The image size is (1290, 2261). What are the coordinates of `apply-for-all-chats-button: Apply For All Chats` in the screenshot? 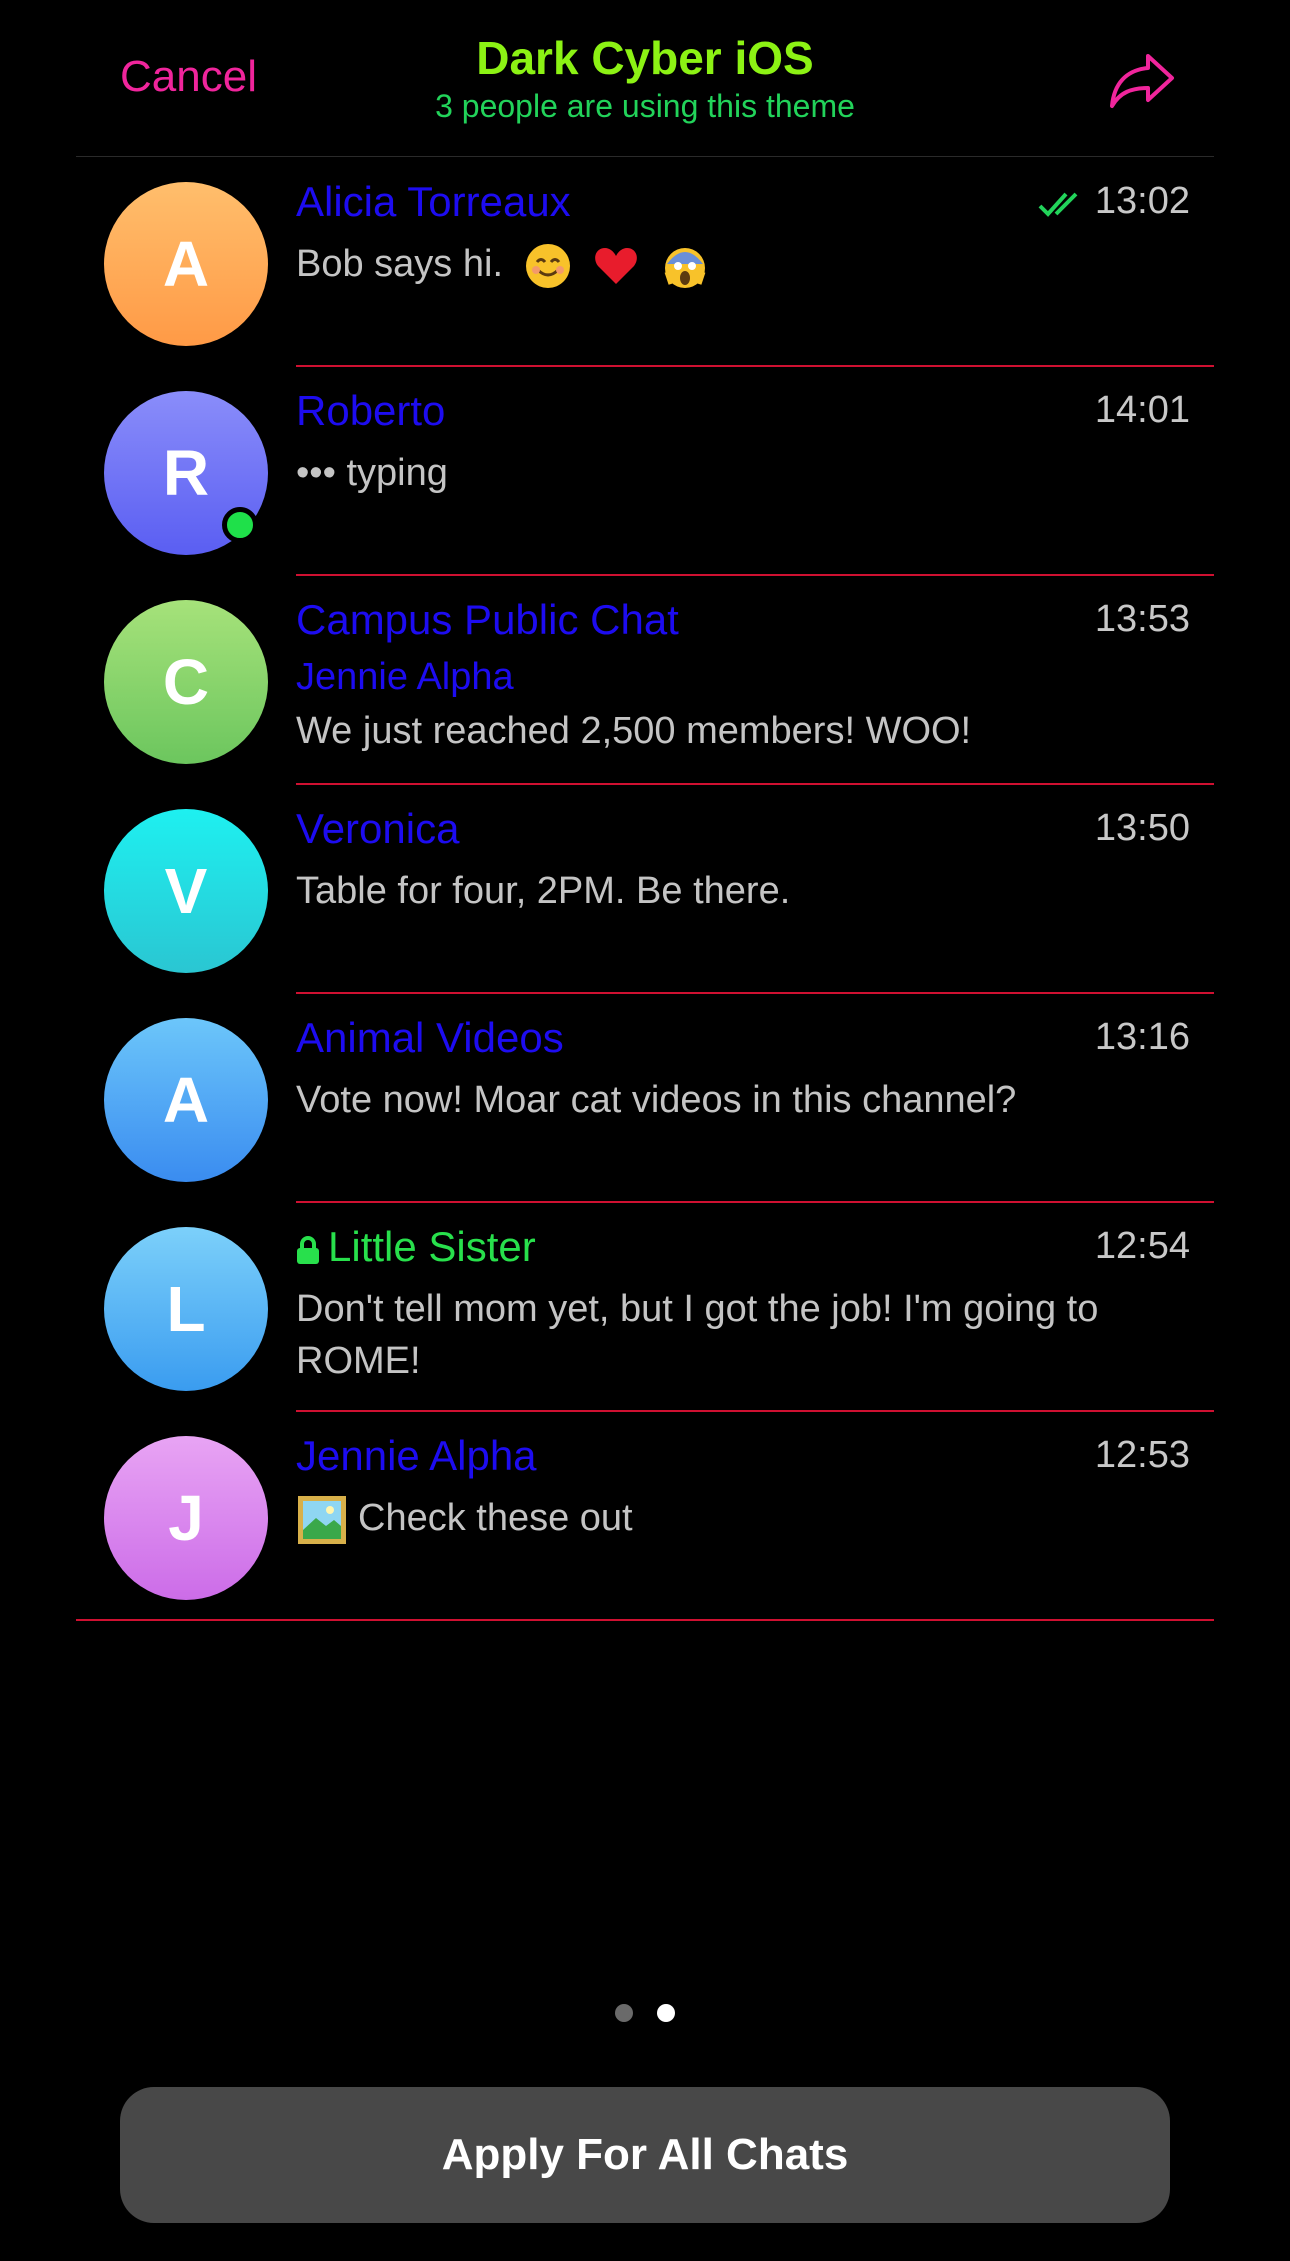 It's located at (645, 2155).